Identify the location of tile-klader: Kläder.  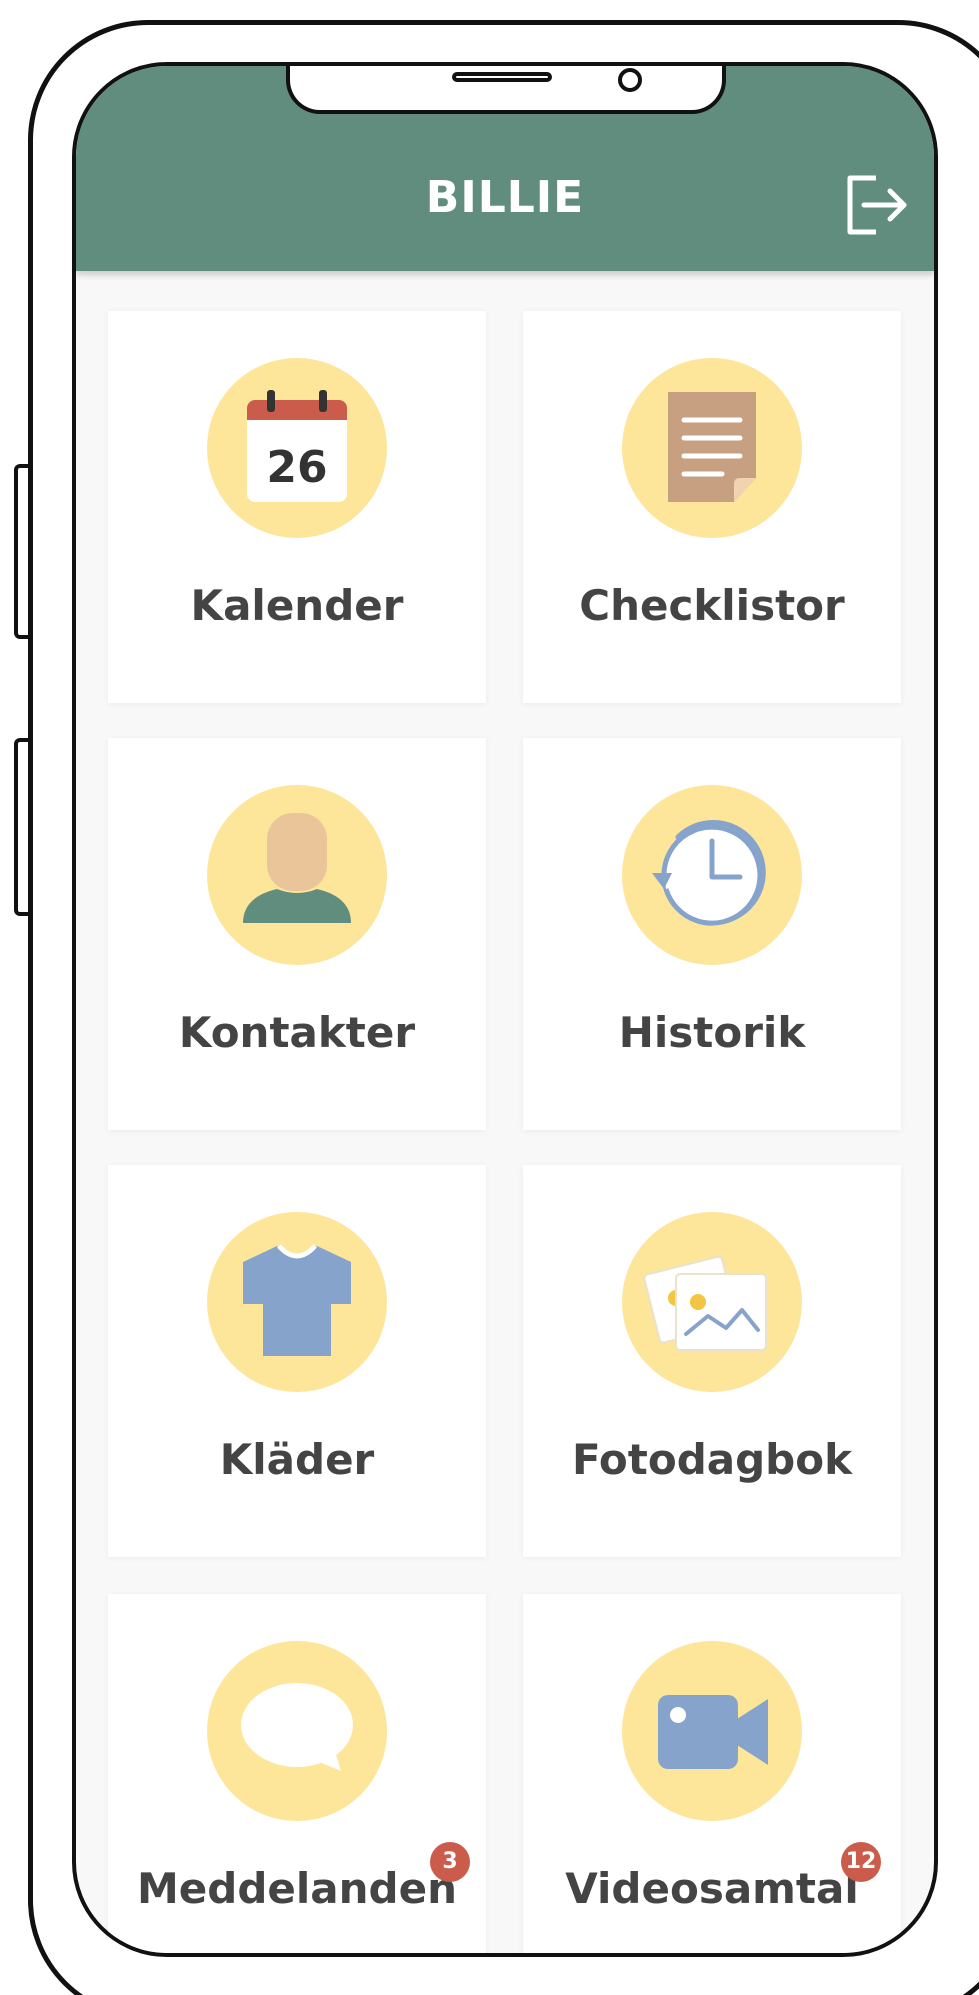
(297, 1361).